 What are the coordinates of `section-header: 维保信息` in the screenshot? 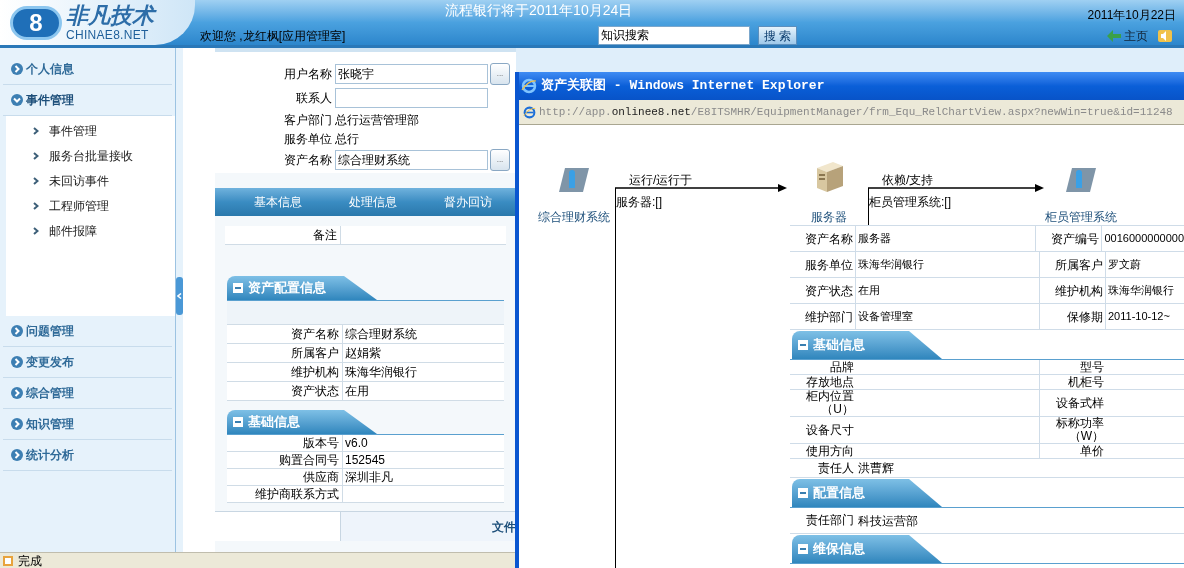 It's located at (867, 549).